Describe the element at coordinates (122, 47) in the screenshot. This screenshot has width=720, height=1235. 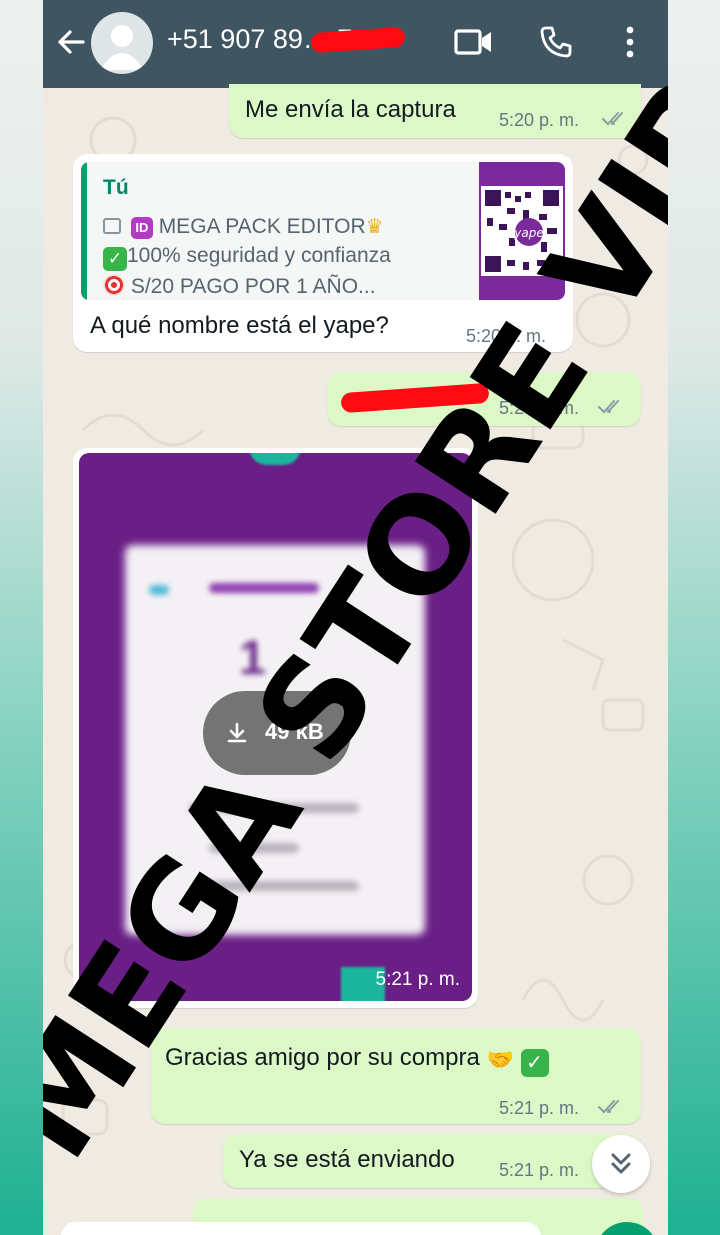
I see `default-avatar-icon` at that location.